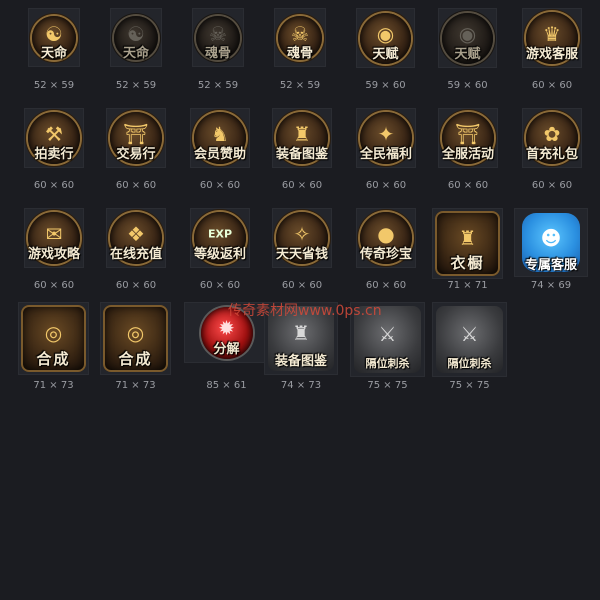 The height and width of the screenshot is (600, 600). Describe the element at coordinates (226, 385) in the screenshot. I see `icon-size-caption: 85 × 61` at that location.